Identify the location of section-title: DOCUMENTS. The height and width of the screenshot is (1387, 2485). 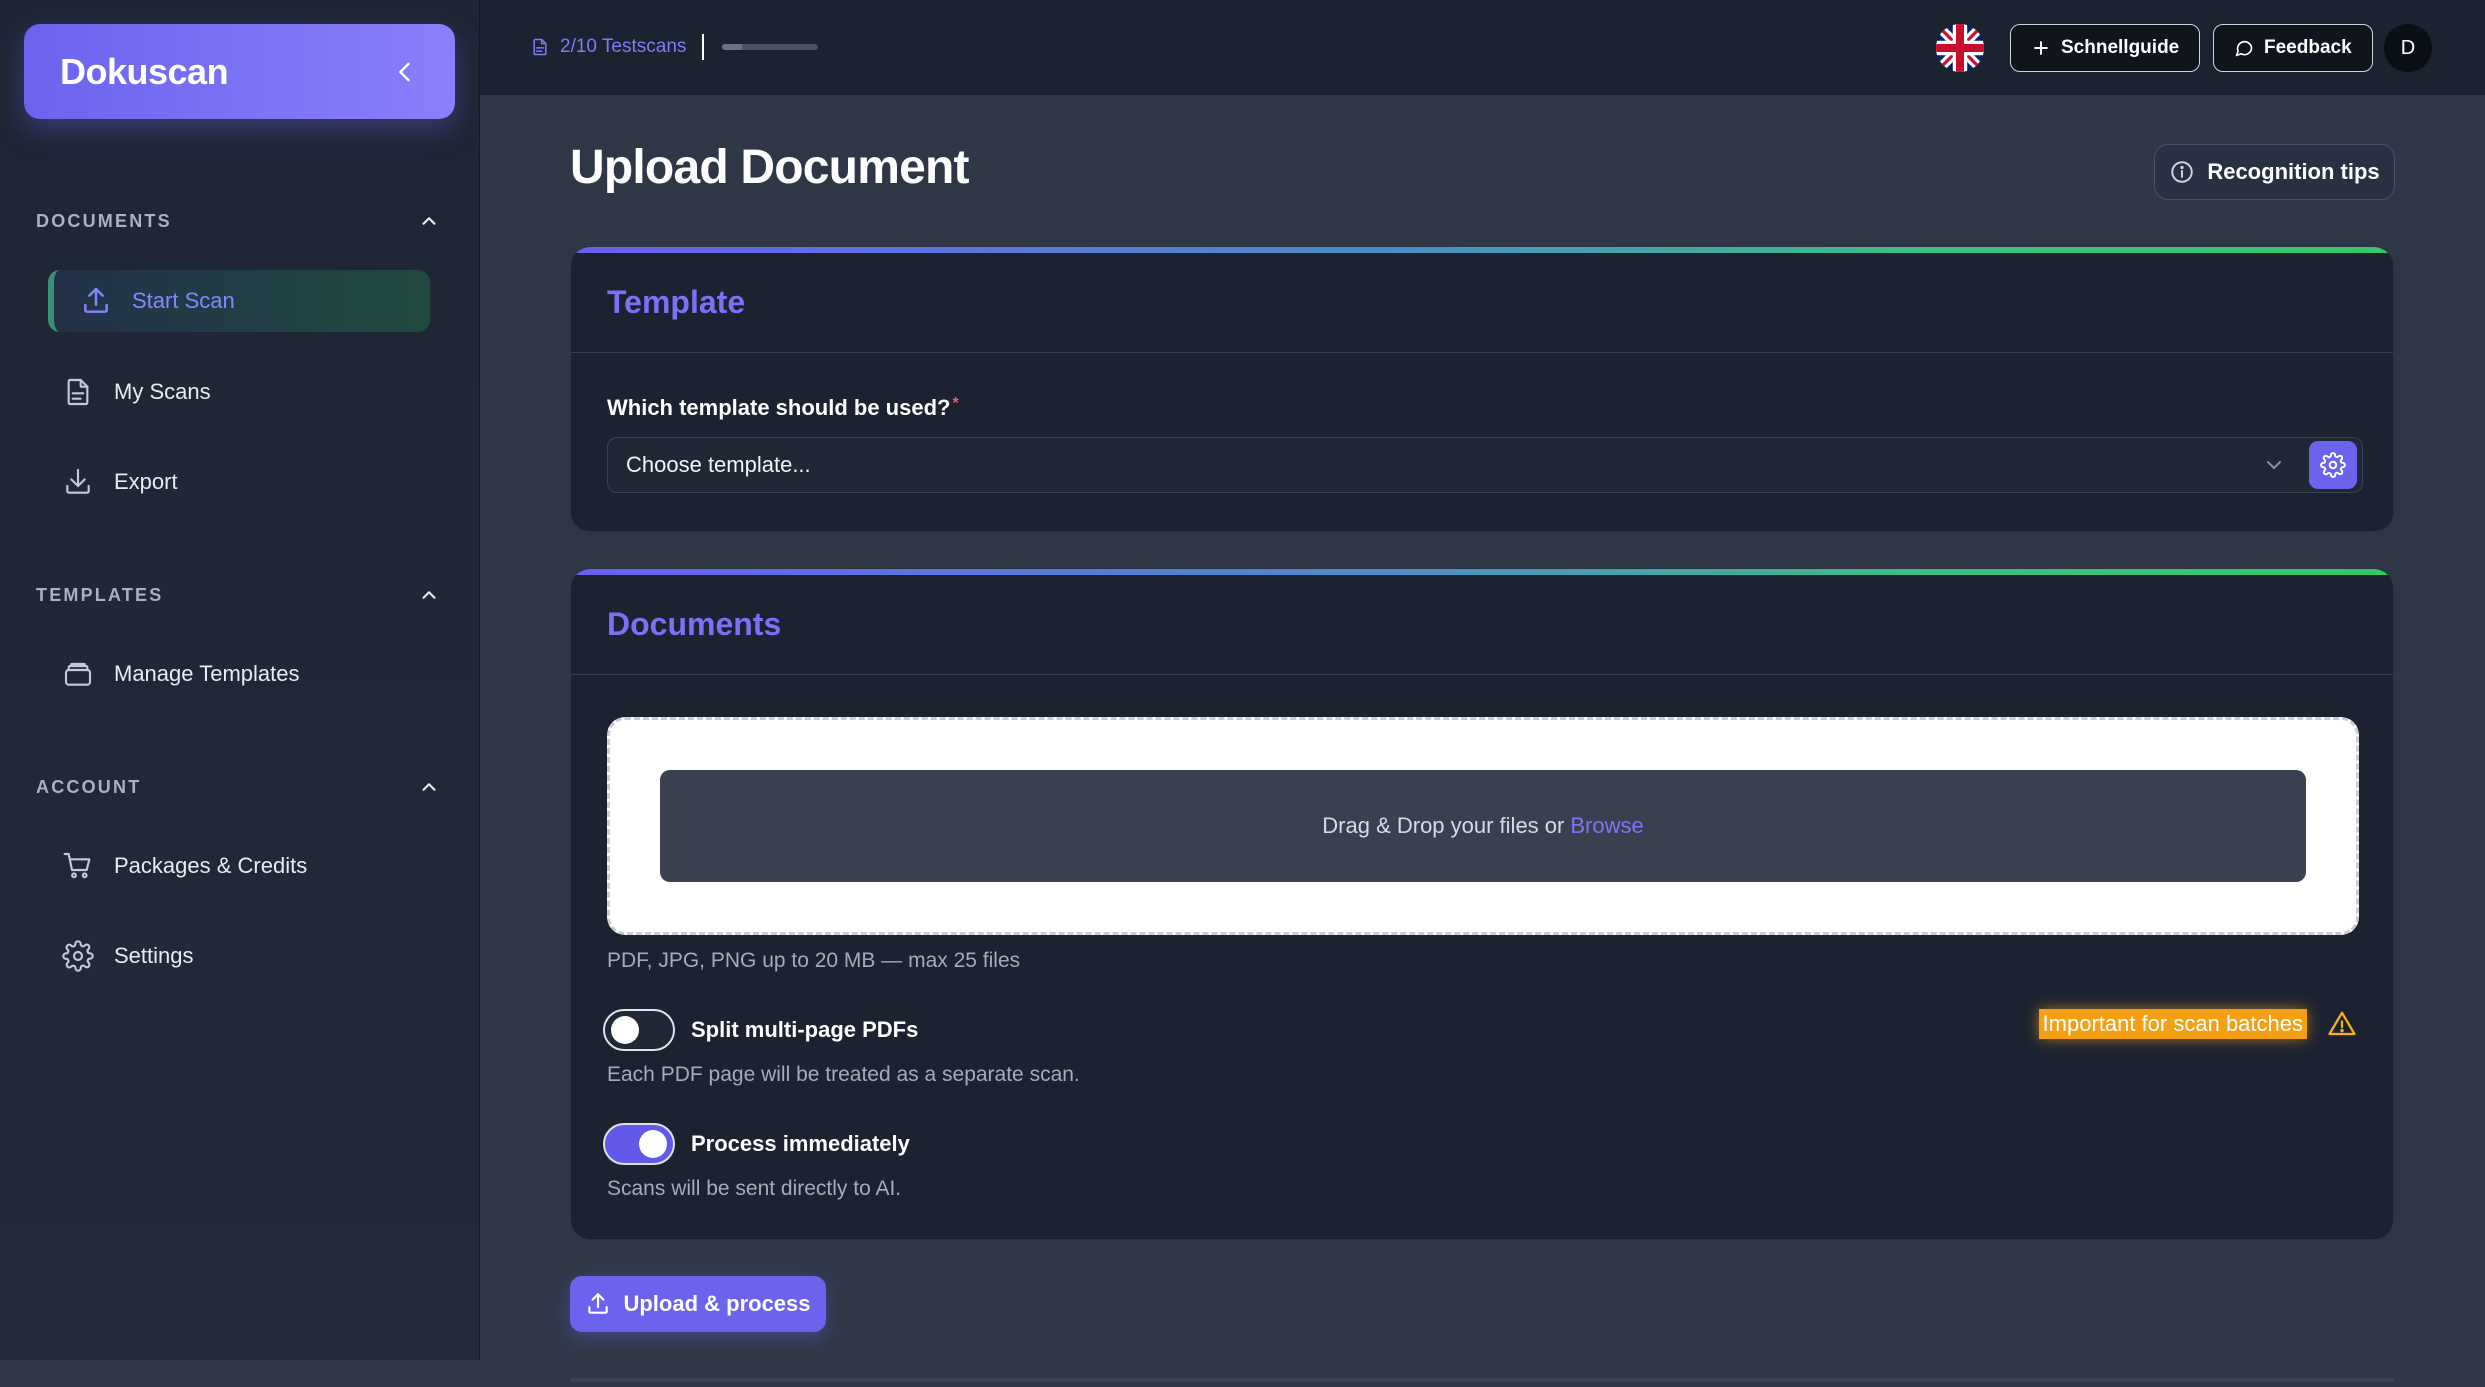
(104, 220).